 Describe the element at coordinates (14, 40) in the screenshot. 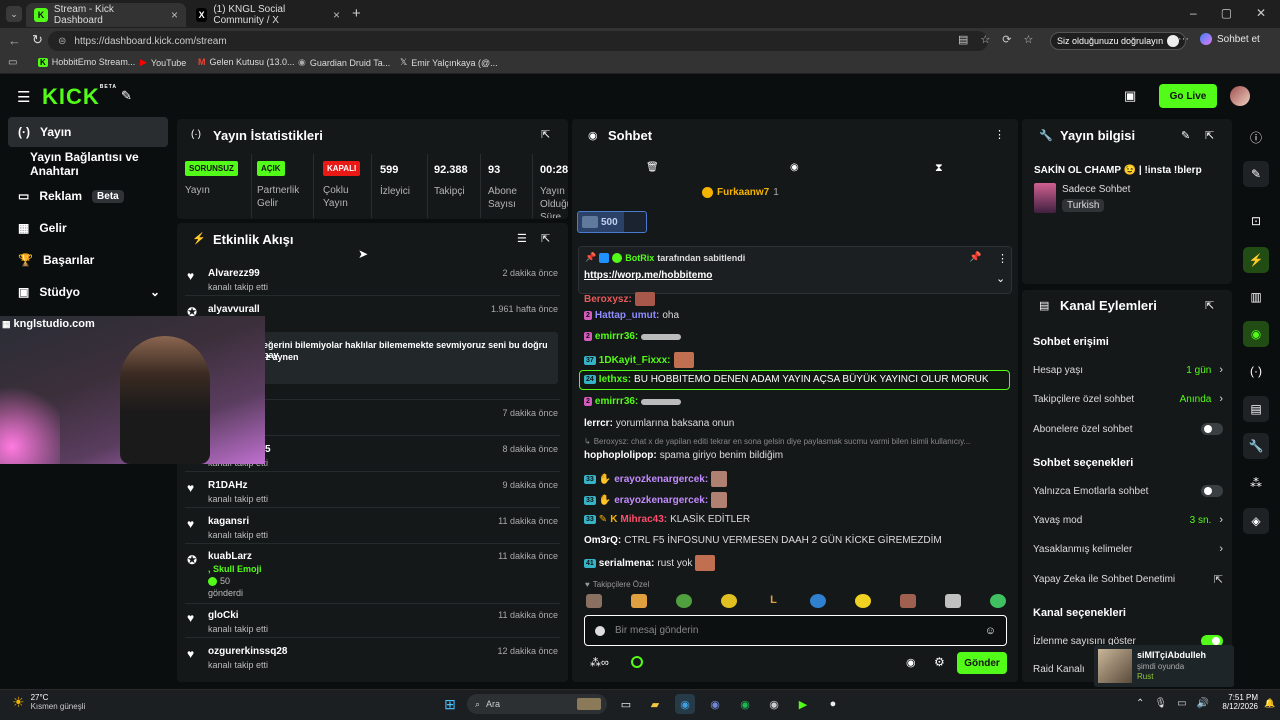

I see `back-icon: ←` at that location.